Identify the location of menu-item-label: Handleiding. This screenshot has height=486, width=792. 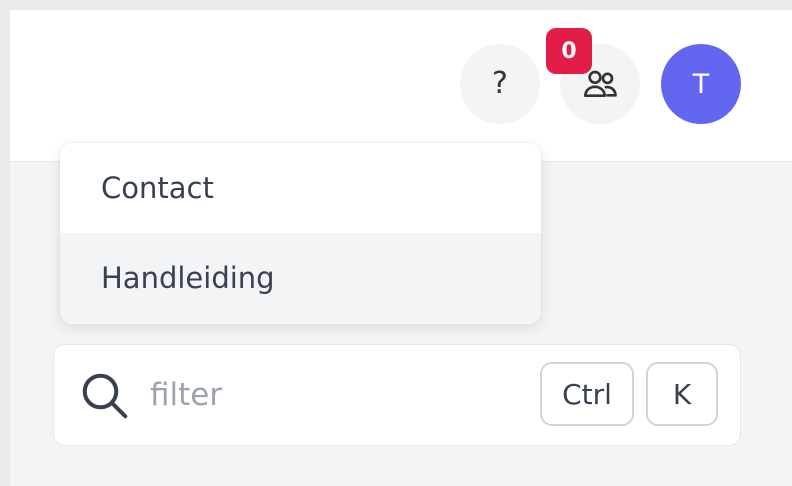
(188, 278).